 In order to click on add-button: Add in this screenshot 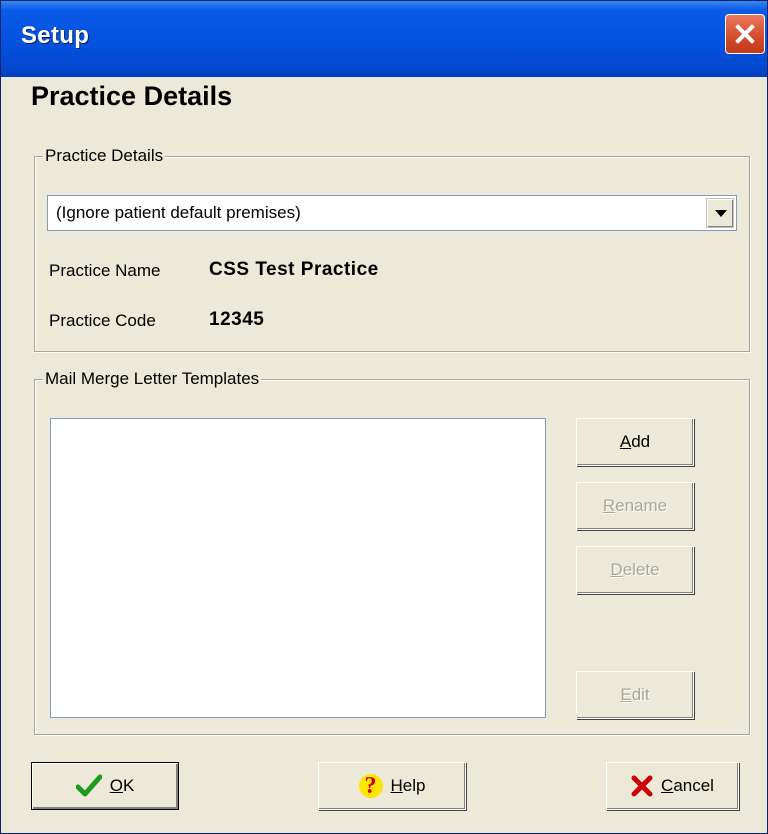, I will do `click(635, 442)`.